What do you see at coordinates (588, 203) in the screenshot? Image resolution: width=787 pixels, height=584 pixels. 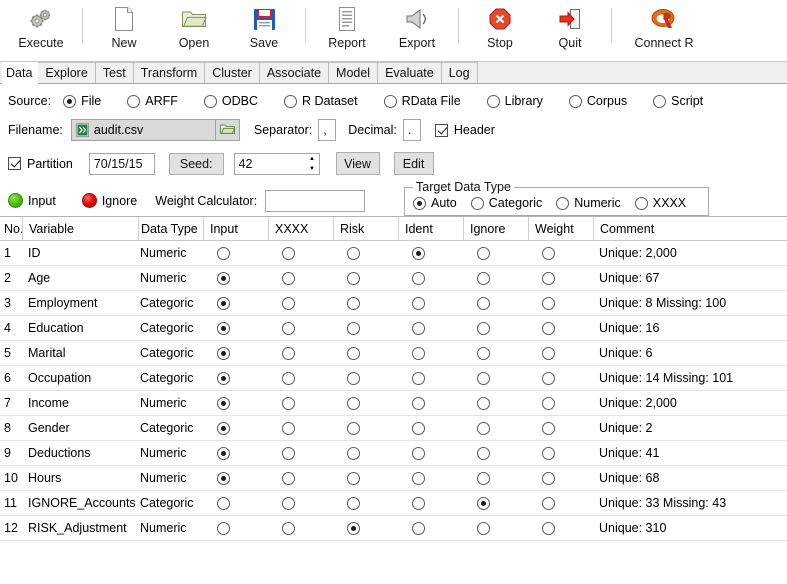 I see `target-type-option-numeric: Numeric` at bounding box center [588, 203].